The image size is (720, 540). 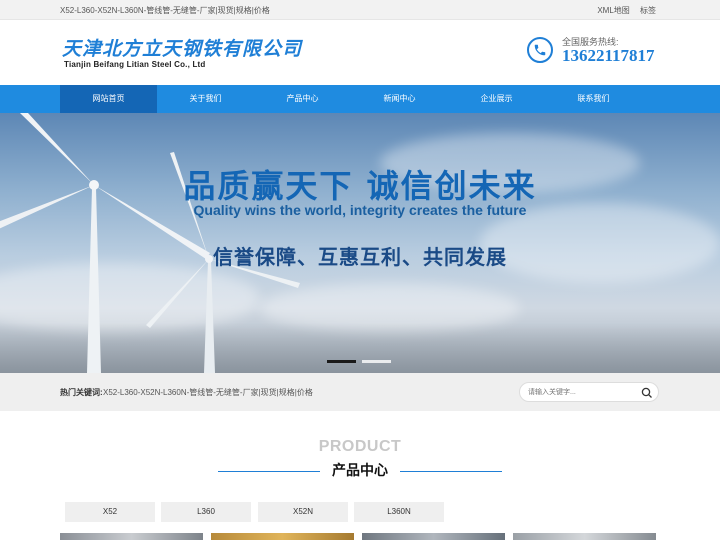 I want to click on hot-keywords-label: 热门关键词:, so click(x=81, y=392).